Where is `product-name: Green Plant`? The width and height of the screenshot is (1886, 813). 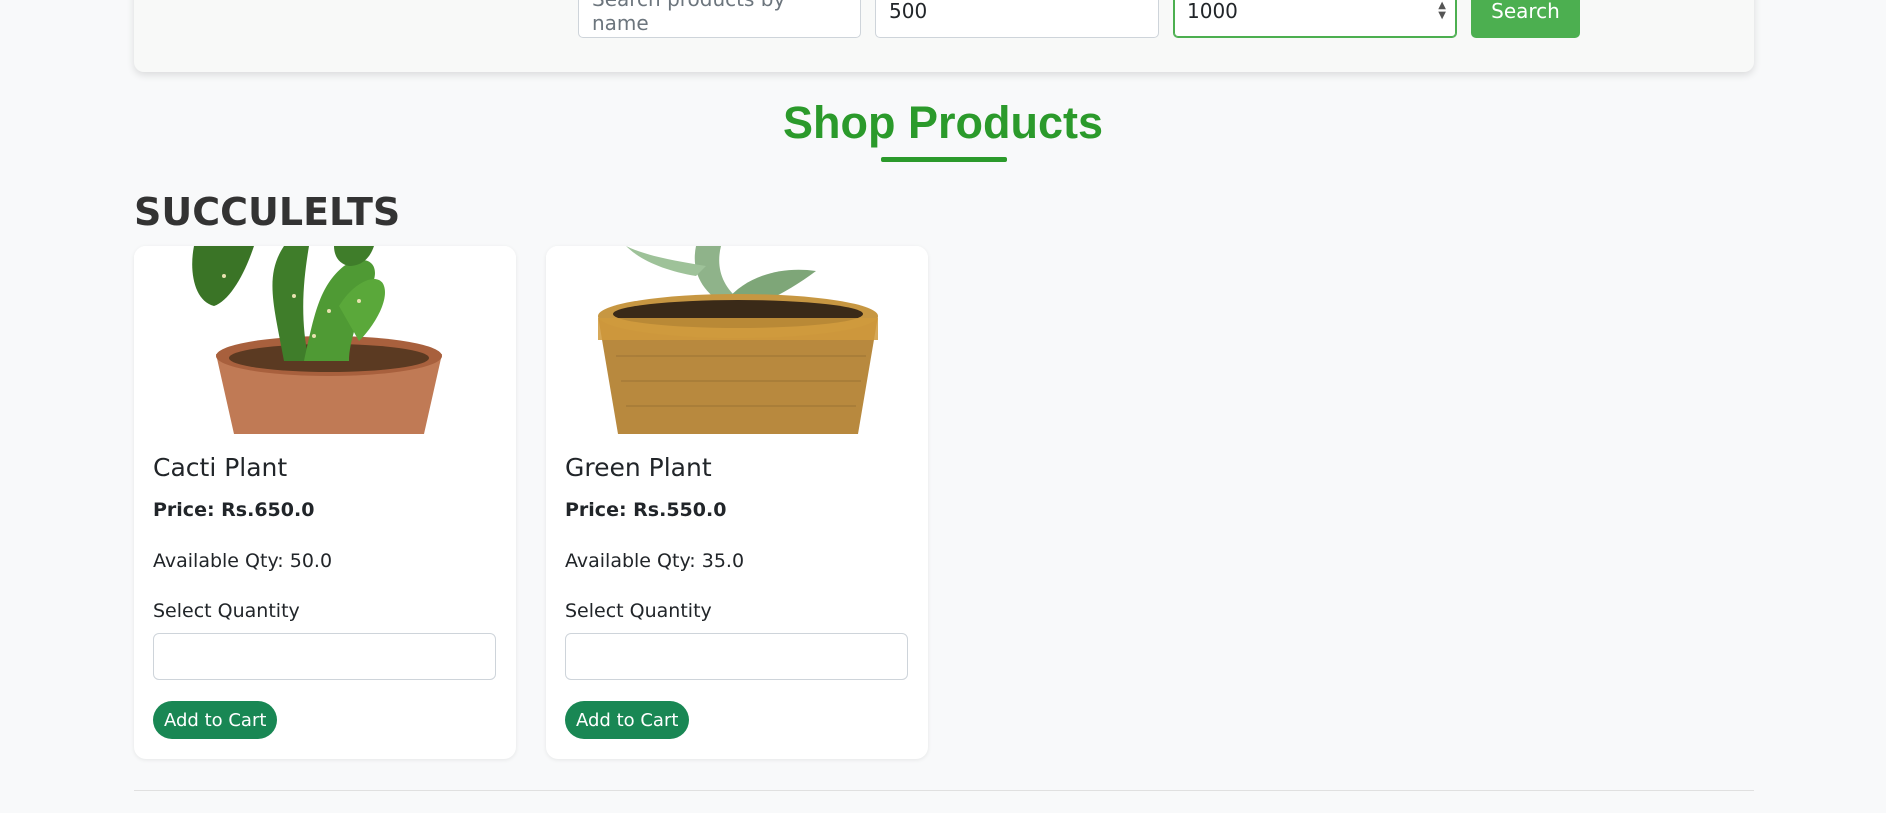
product-name: Green Plant is located at coordinates (638, 467).